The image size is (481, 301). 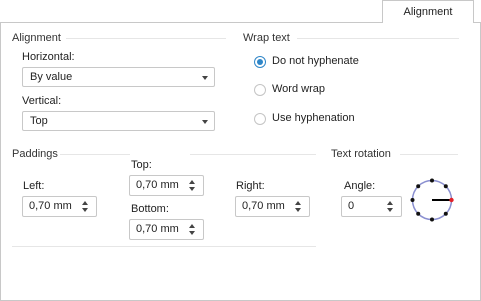 I want to click on radio-use-hyphenation: Use hyphenation, so click(x=329, y=119).